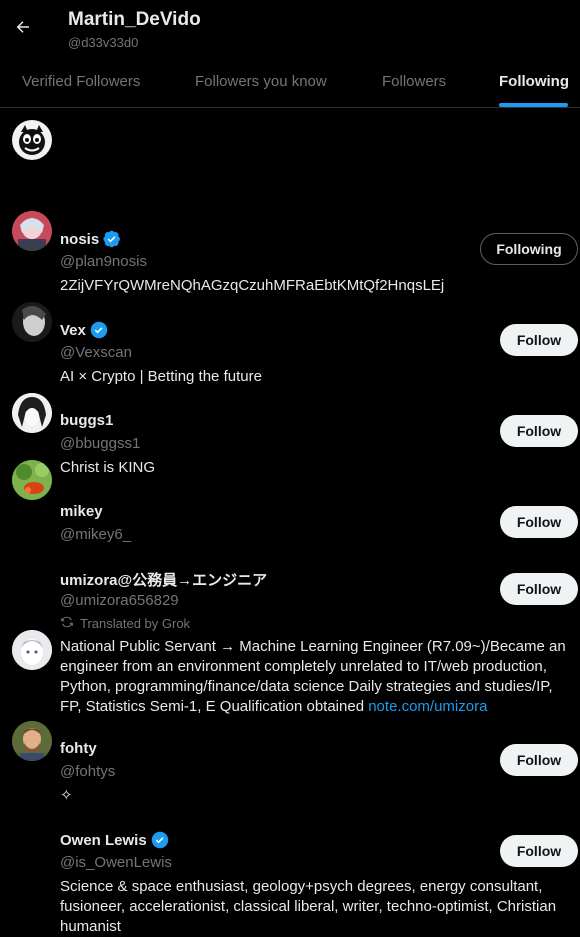  I want to click on name-line: Owen Lewis, so click(114, 840).